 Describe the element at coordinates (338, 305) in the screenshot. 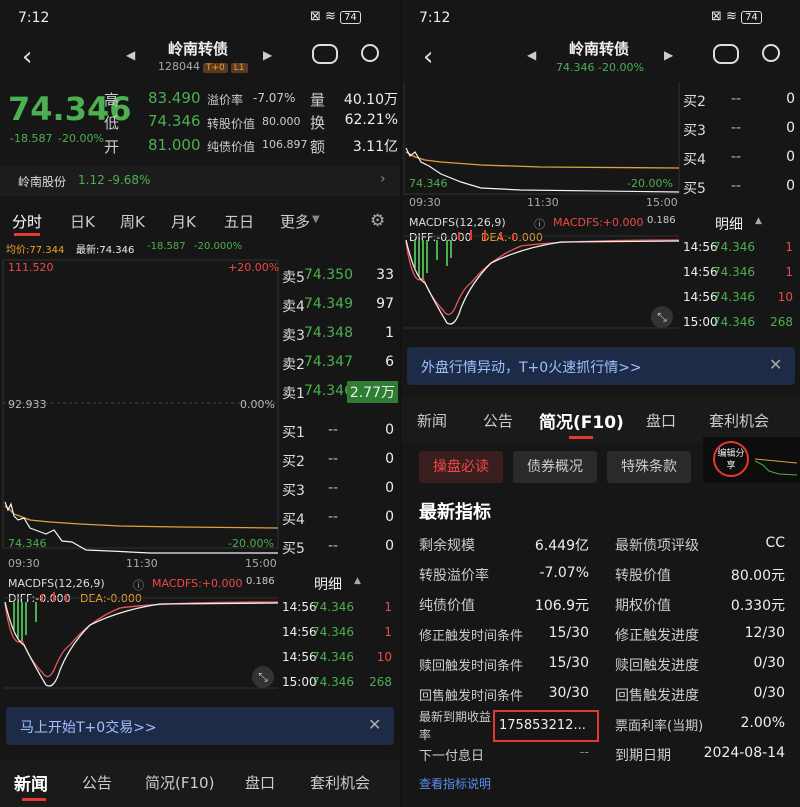

I see `sell-row: 卖4 74.349 97` at that location.